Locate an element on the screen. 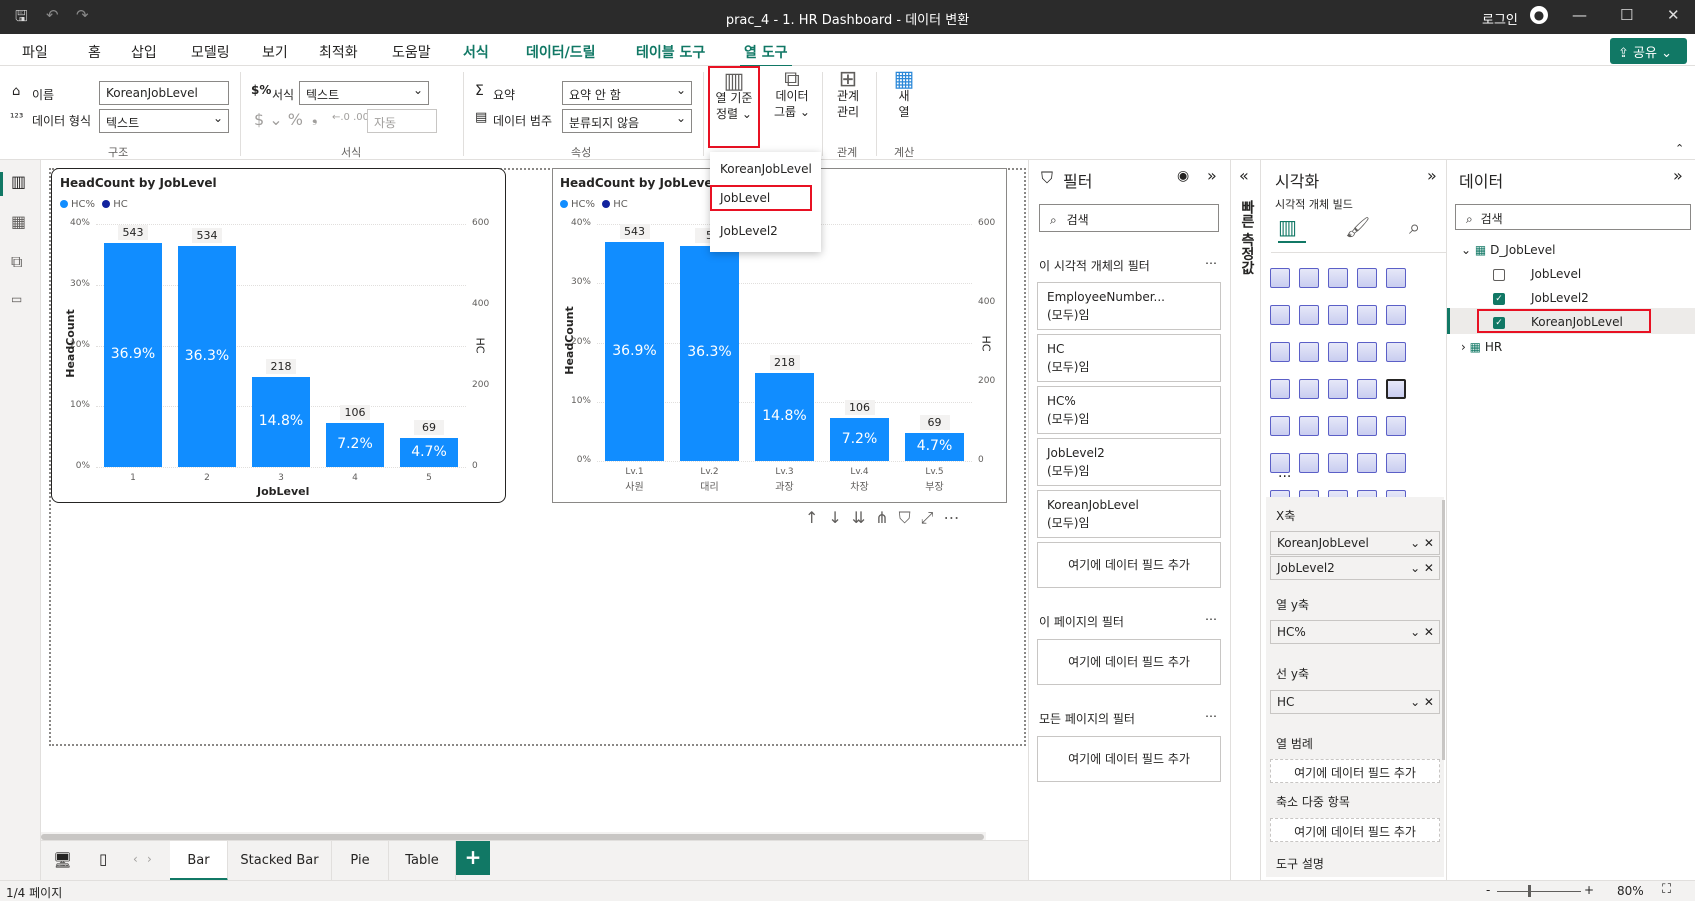 This screenshot has width=1695, height=901. drill-up-icon: ↑ is located at coordinates (816, 517).